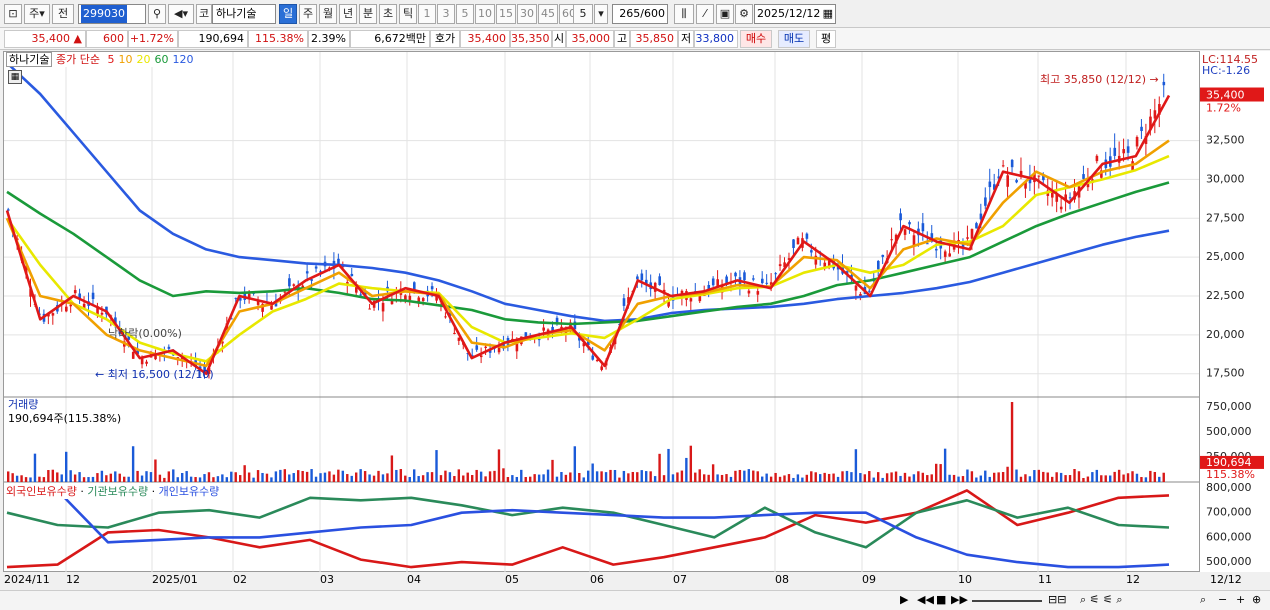 This screenshot has height=610, width=1270. What do you see at coordinates (117, 491) in the screenshot?
I see `inst-holdings-label: 기관보유수량` at bounding box center [117, 491].